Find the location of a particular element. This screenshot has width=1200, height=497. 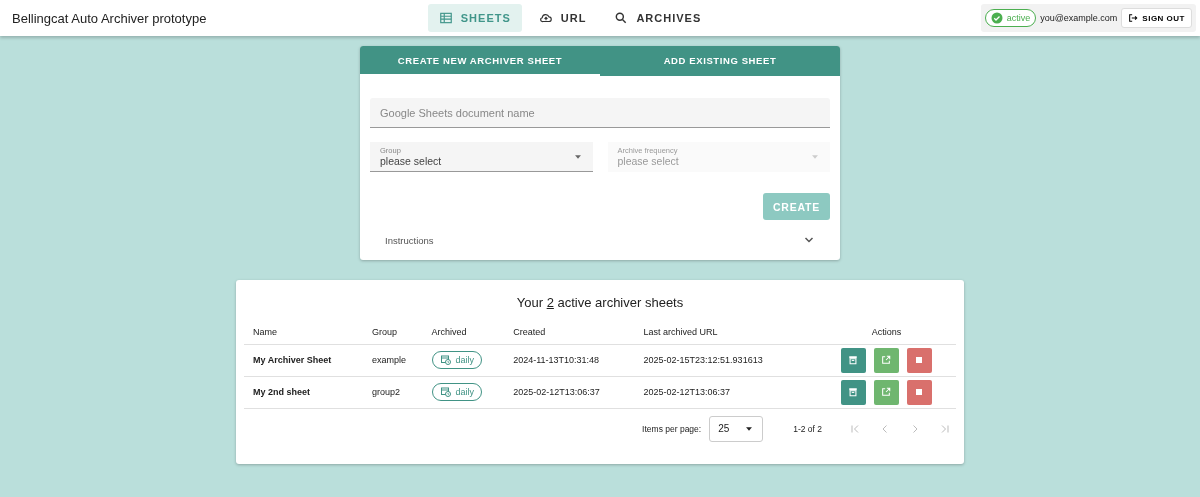

table-cell: example is located at coordinates (393, 360).